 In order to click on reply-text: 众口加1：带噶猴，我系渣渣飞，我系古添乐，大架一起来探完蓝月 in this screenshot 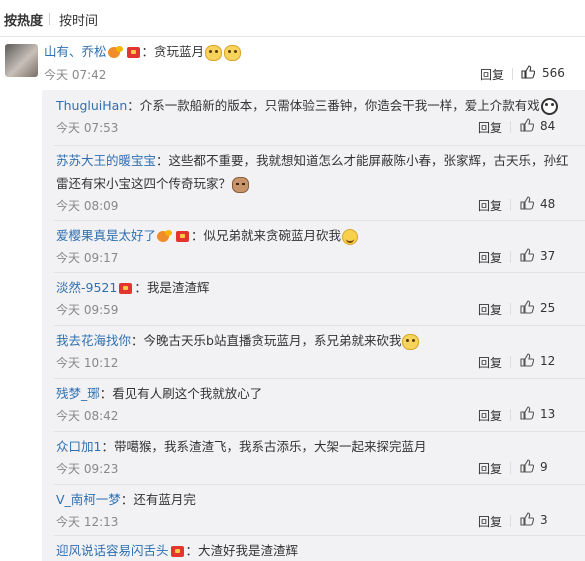, I will do `click(241, 446)`.